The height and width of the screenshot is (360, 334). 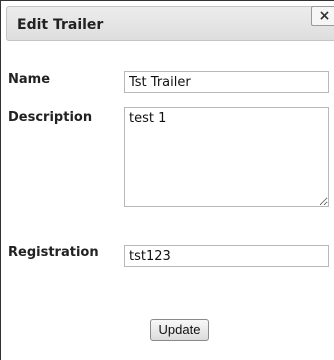 What do you see at coordinates (53, 252) in the screenshot?
I see `registration-label: Registration` at bounding box center [53, 252].